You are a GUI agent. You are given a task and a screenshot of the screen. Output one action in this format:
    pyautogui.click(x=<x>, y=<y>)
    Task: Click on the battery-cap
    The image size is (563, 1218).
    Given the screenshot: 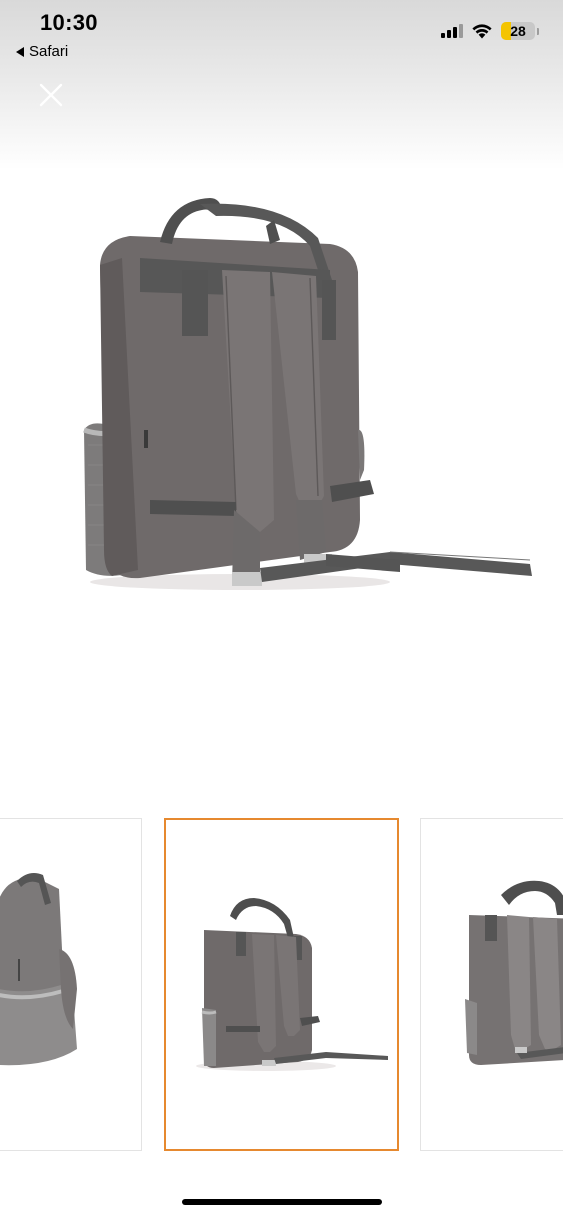 What is the action you would take?
    pyautogui.click(x=538, y=31)
    